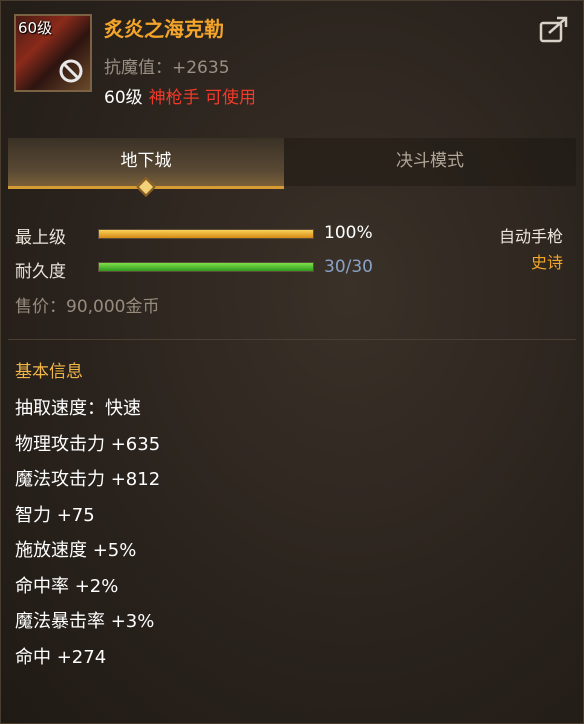 Image resolution: width=584 pixels, height=724 pixels. I want to click on upgrade-value: 100%, so click(348, 233).